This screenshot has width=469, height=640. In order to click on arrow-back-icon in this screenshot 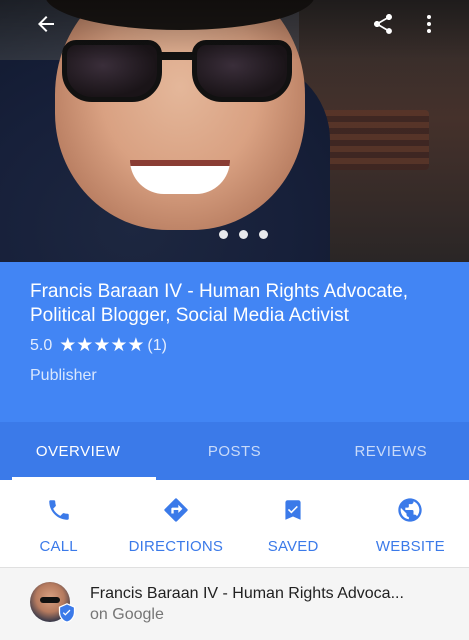, I will do `click(46, 24)`.